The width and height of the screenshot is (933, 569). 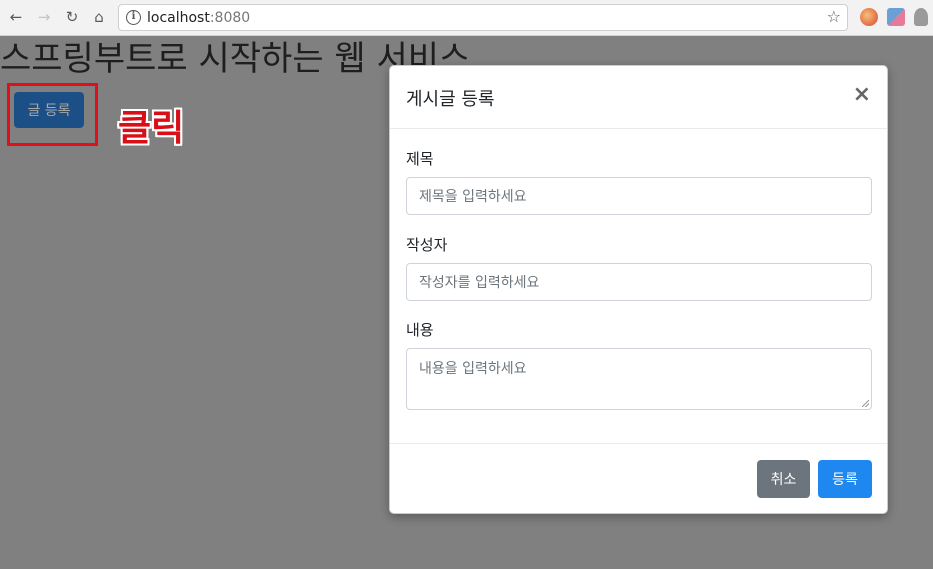 I want to click on content-placeholder: 내용을 입력하세요, so click(x=473, y=369).